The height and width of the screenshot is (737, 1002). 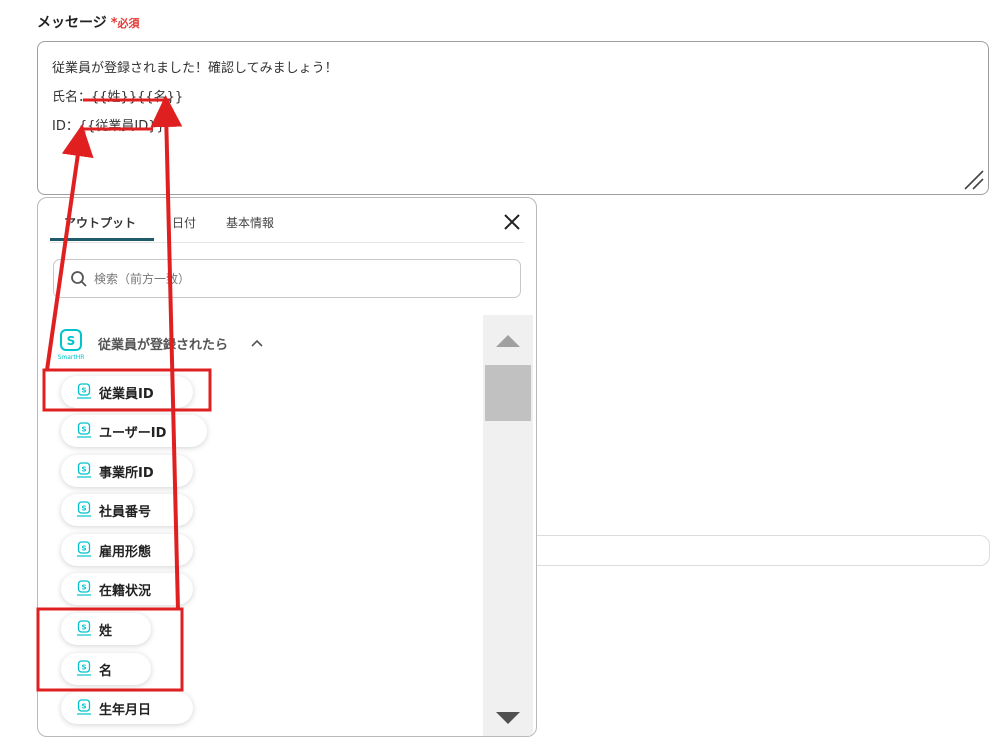 I want to click on search-box, so click(x=287, y=278).